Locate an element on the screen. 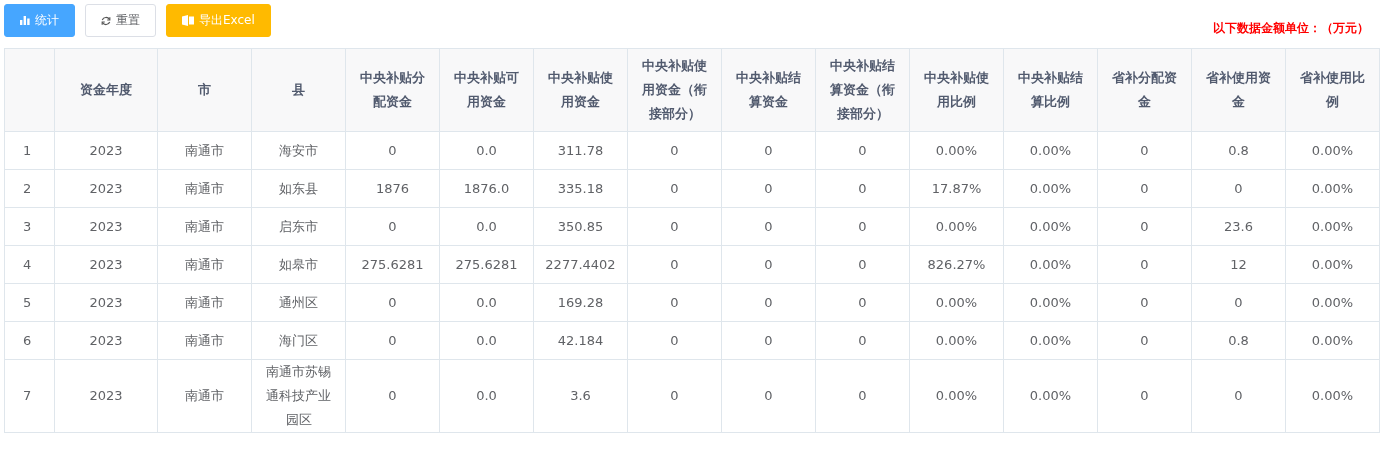 The image size is (1395, 461). table-cell: 3 is located at coordinates (29, 226).